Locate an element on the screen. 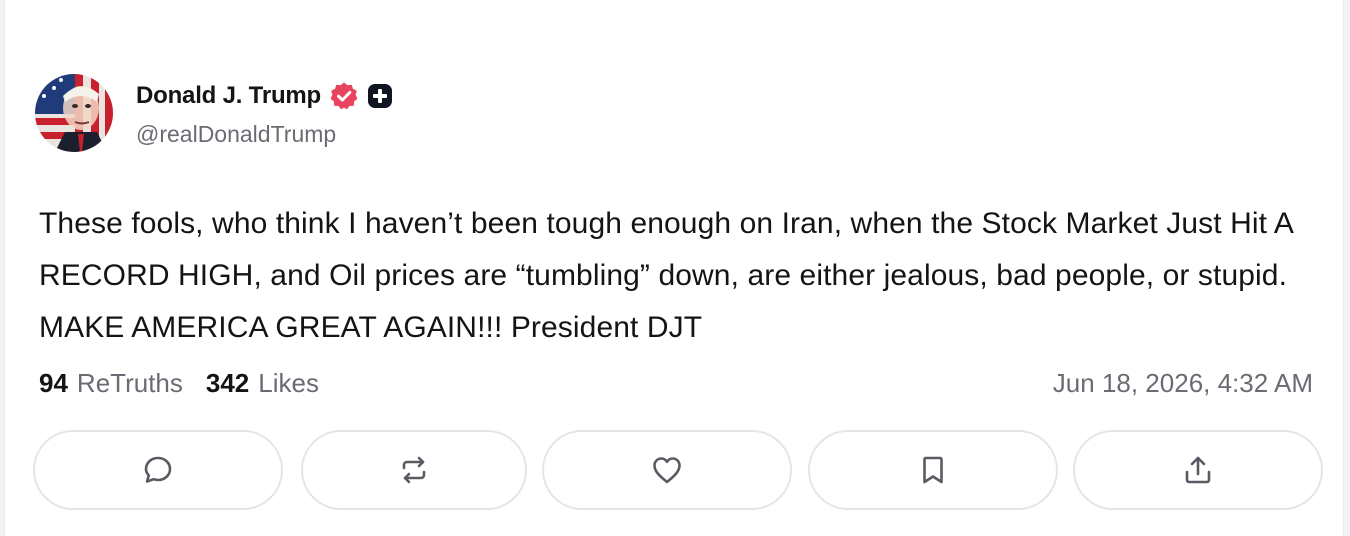 The width and height of the screenshot is (1350, 536). post-timestamp: Jun 18, 2026, 4:32 AM is located at coordinates (1183, 383).